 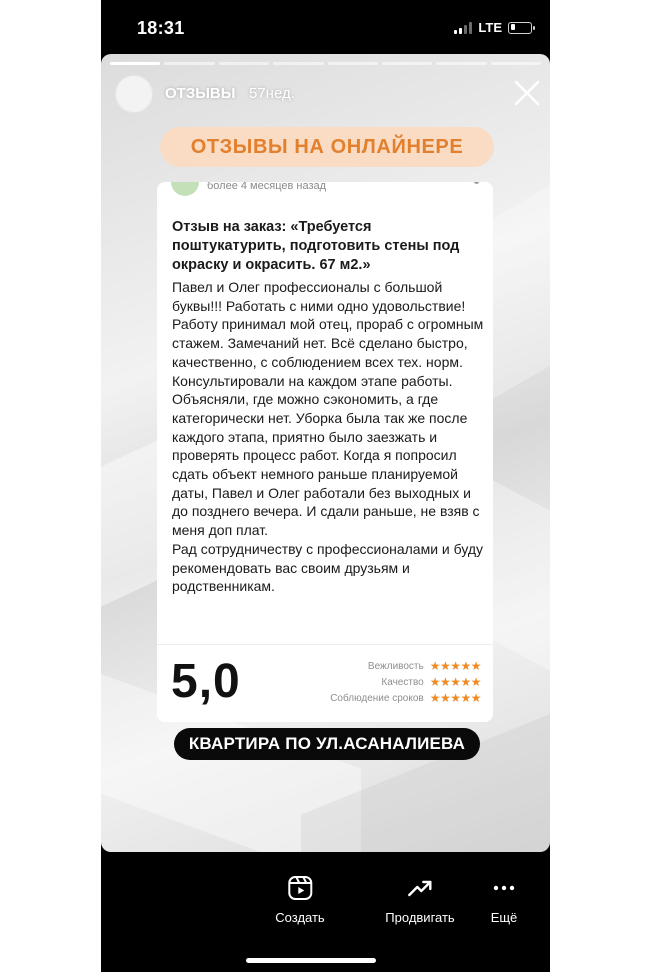 What do you see at coordinates (420, 917) in the screenshot?
I see `promote-label: Продвигать` at bounding box center [420, 917].